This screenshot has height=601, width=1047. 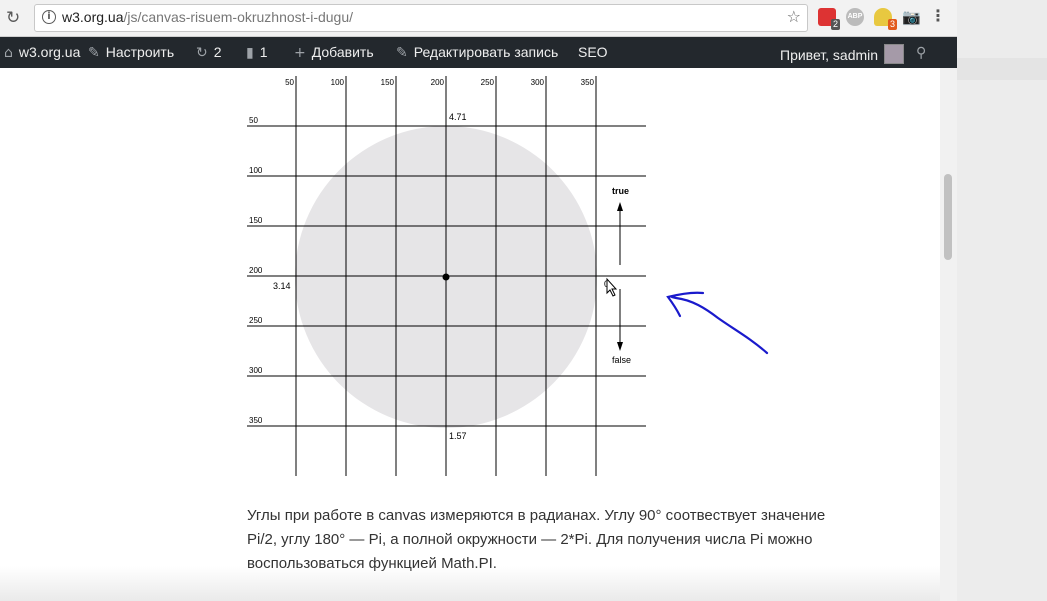 I want to click on camera-extension-icon: 📷, so click(x=911, y=17).